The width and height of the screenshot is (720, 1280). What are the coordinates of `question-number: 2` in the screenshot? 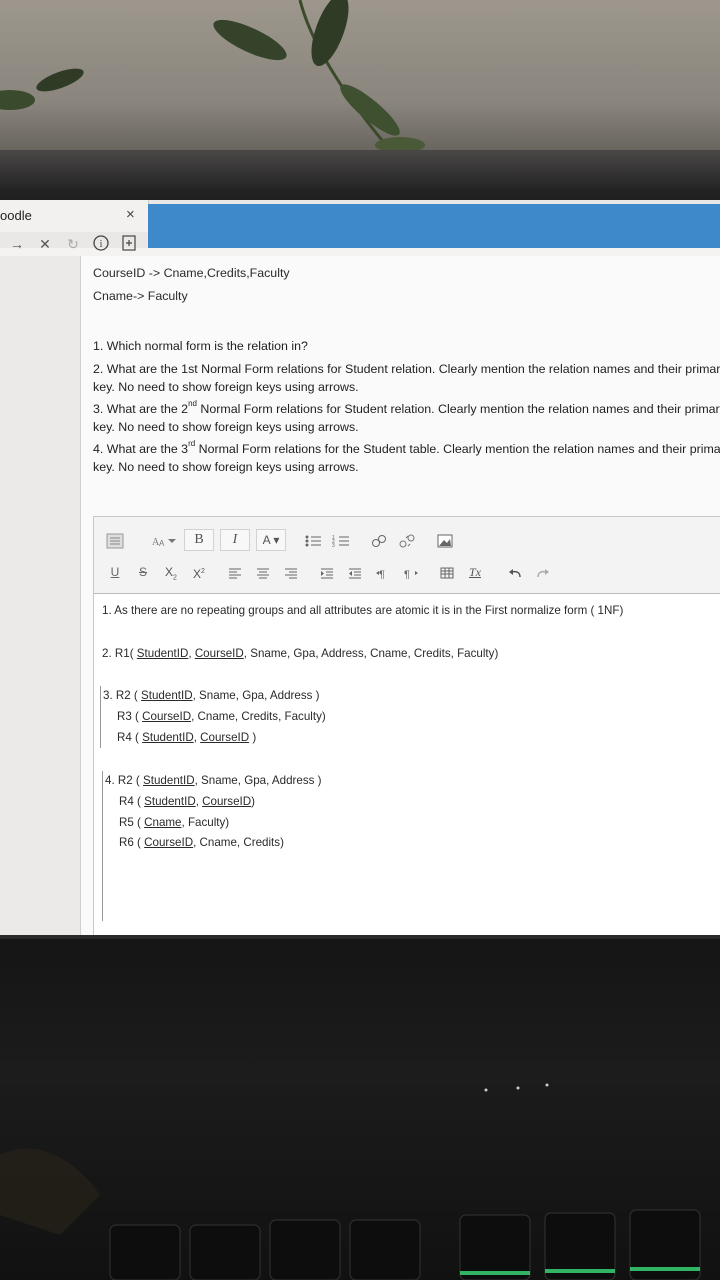 It's located at (96, 369).